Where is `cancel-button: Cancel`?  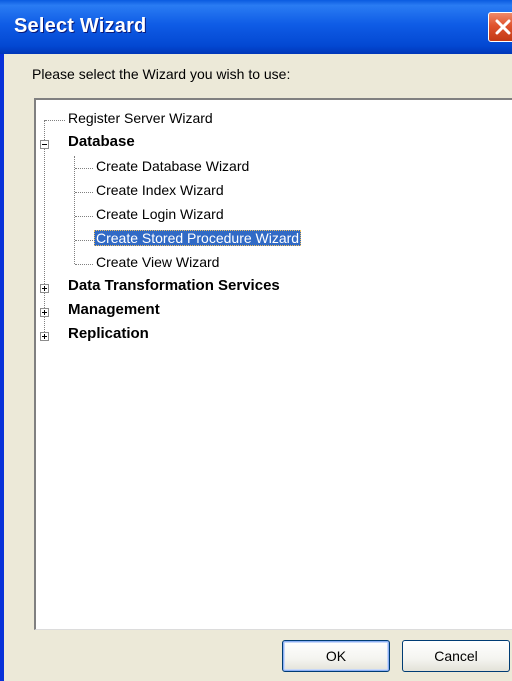
cancel-button: Cancel is located at coordinates (456, 656).